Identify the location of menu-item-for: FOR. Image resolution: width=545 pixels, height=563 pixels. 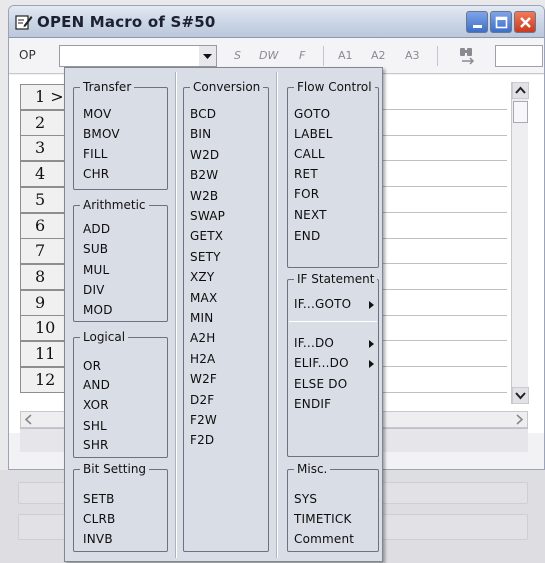
(306, 194).